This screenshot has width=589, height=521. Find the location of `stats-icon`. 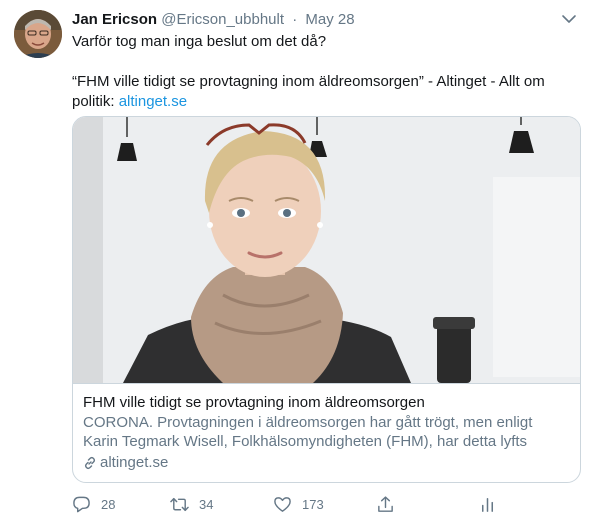

stats-icon is located at coordinates (487, 504).